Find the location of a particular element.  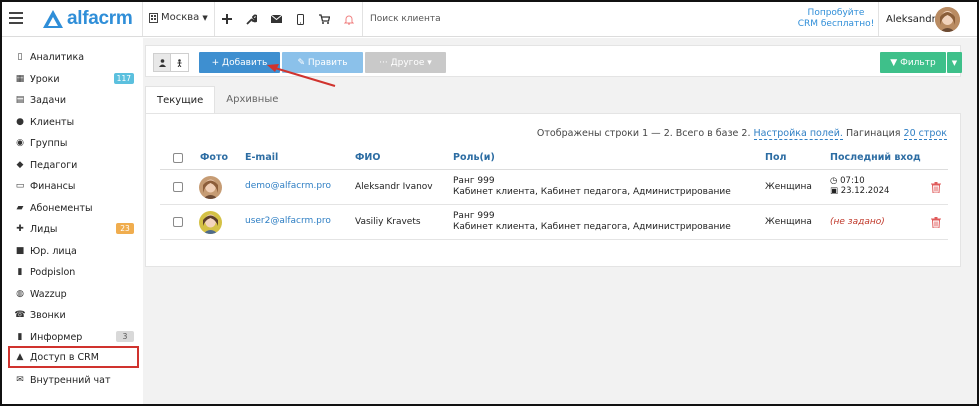

sidebar-item-13: ▮ Информер 3 is located at coordinates (75, 337).